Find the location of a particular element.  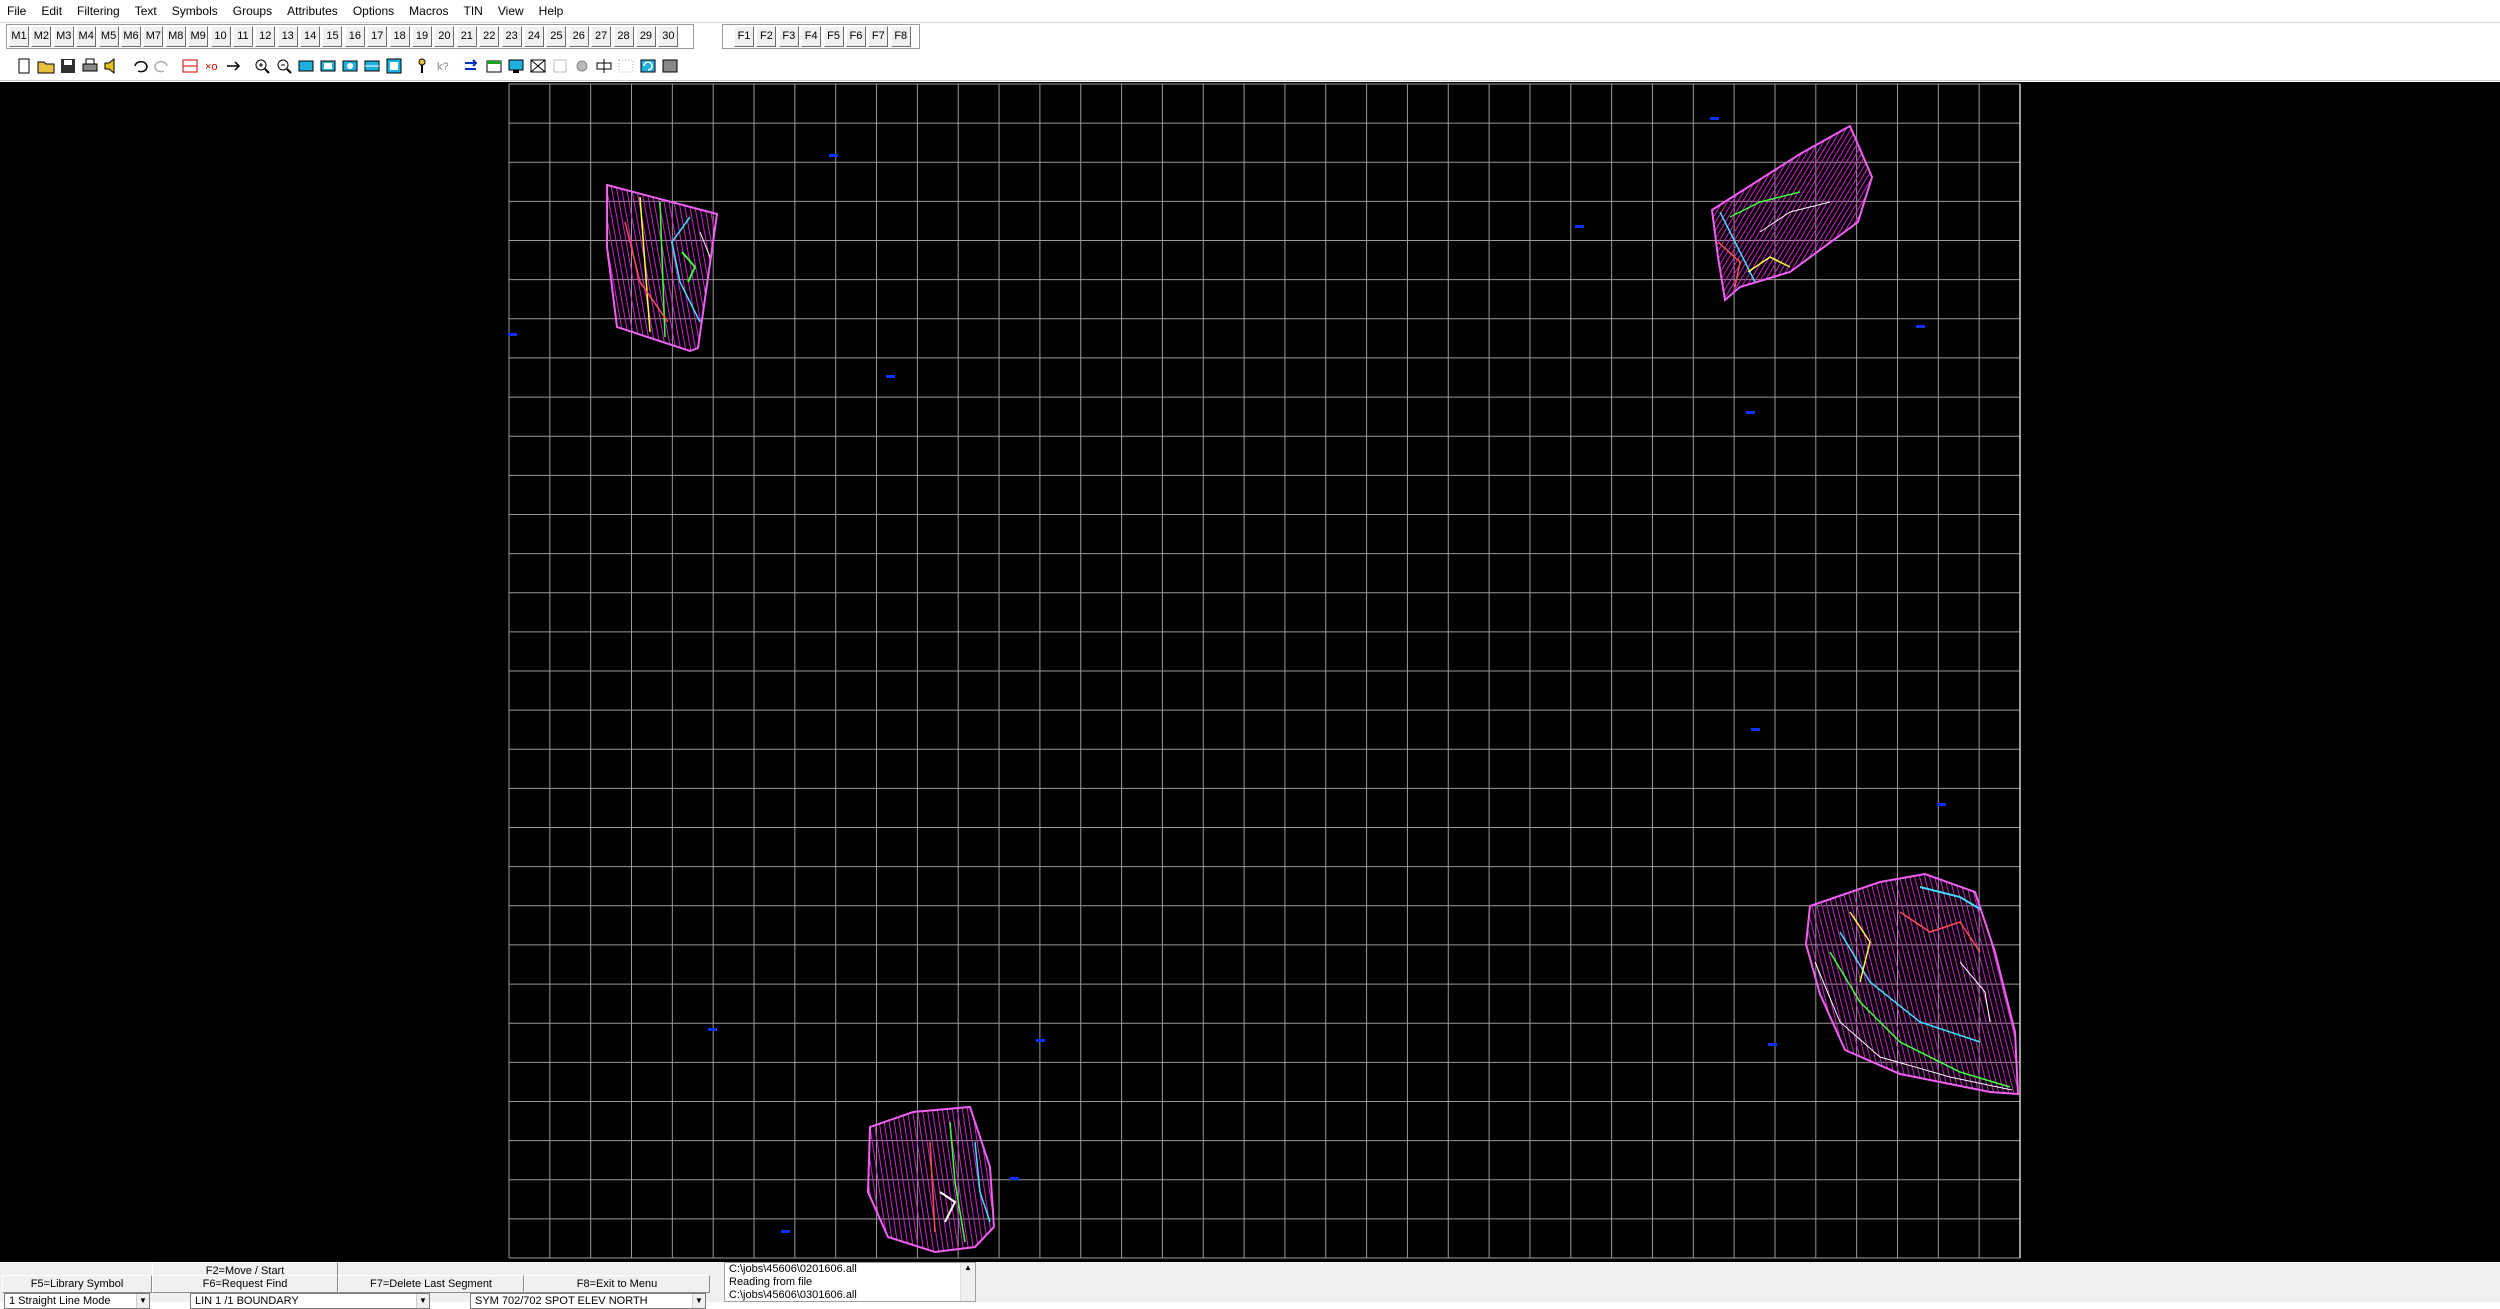

redo-icon is located at coordinates (162, 66).